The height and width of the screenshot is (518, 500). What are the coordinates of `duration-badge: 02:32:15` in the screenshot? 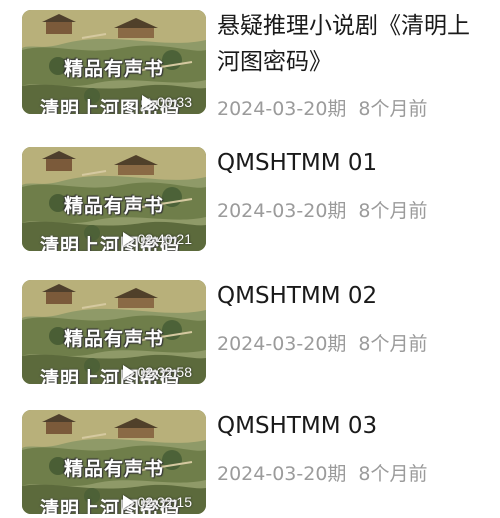 It's located at (157, 502).